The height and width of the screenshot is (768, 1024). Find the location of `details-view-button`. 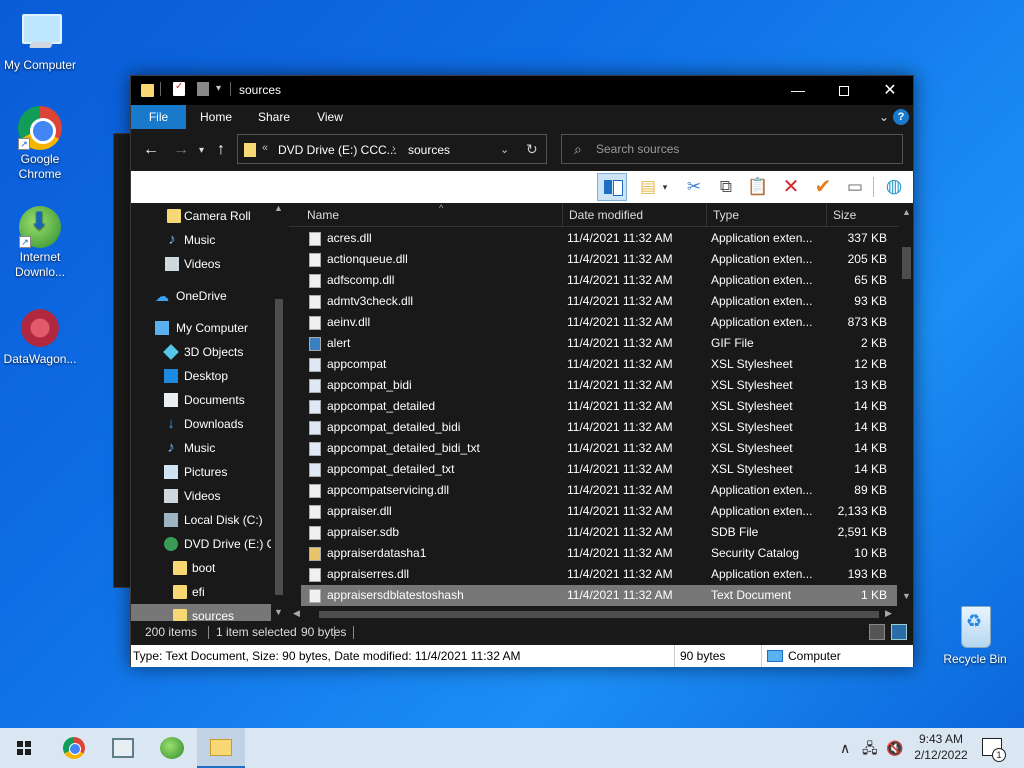

details-view-button is located at coordinates (877, 632).